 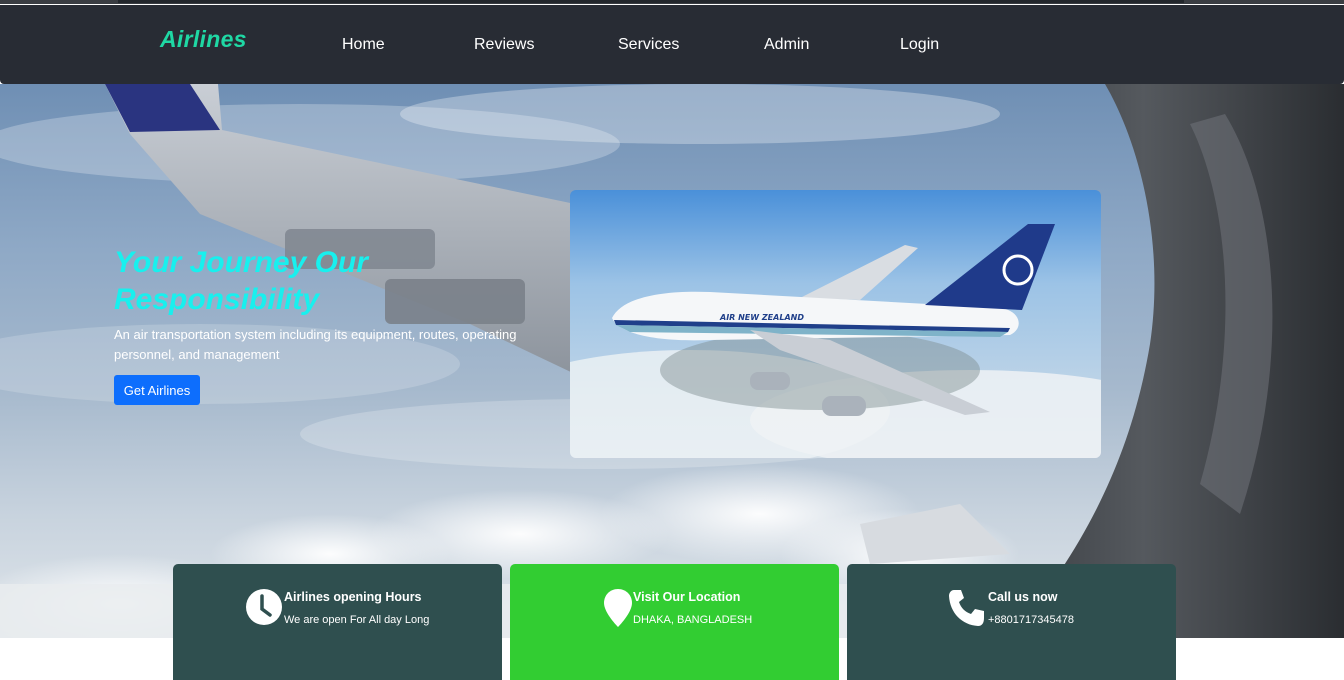 What do you see at coordinates (648, 45) in the screenshot?
I see `nav-services: Services` at bounding box center [648, 45].